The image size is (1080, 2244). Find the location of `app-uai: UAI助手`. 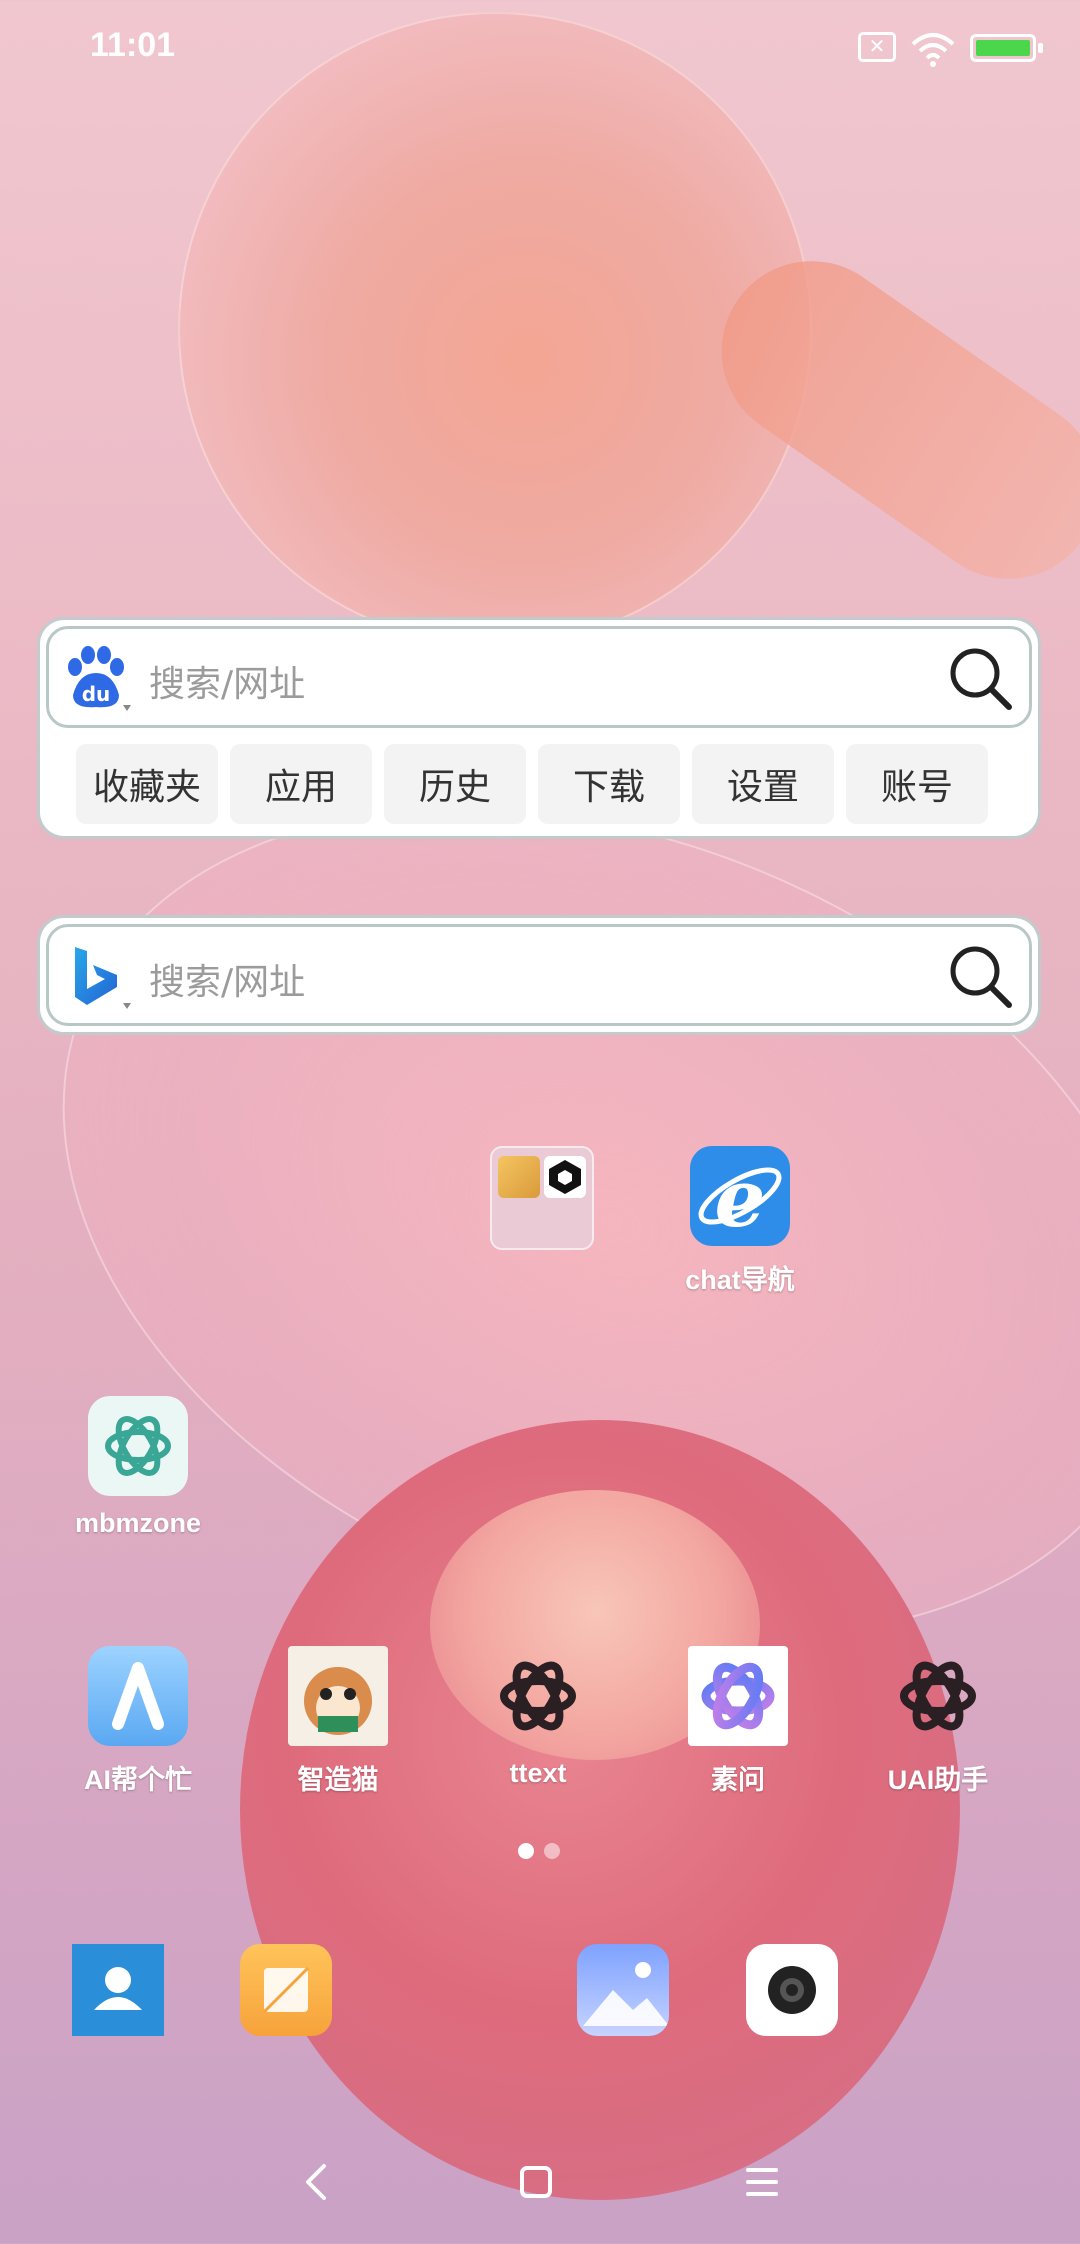

app-uai: UAI助手 is located at coordinates (938, 1721).